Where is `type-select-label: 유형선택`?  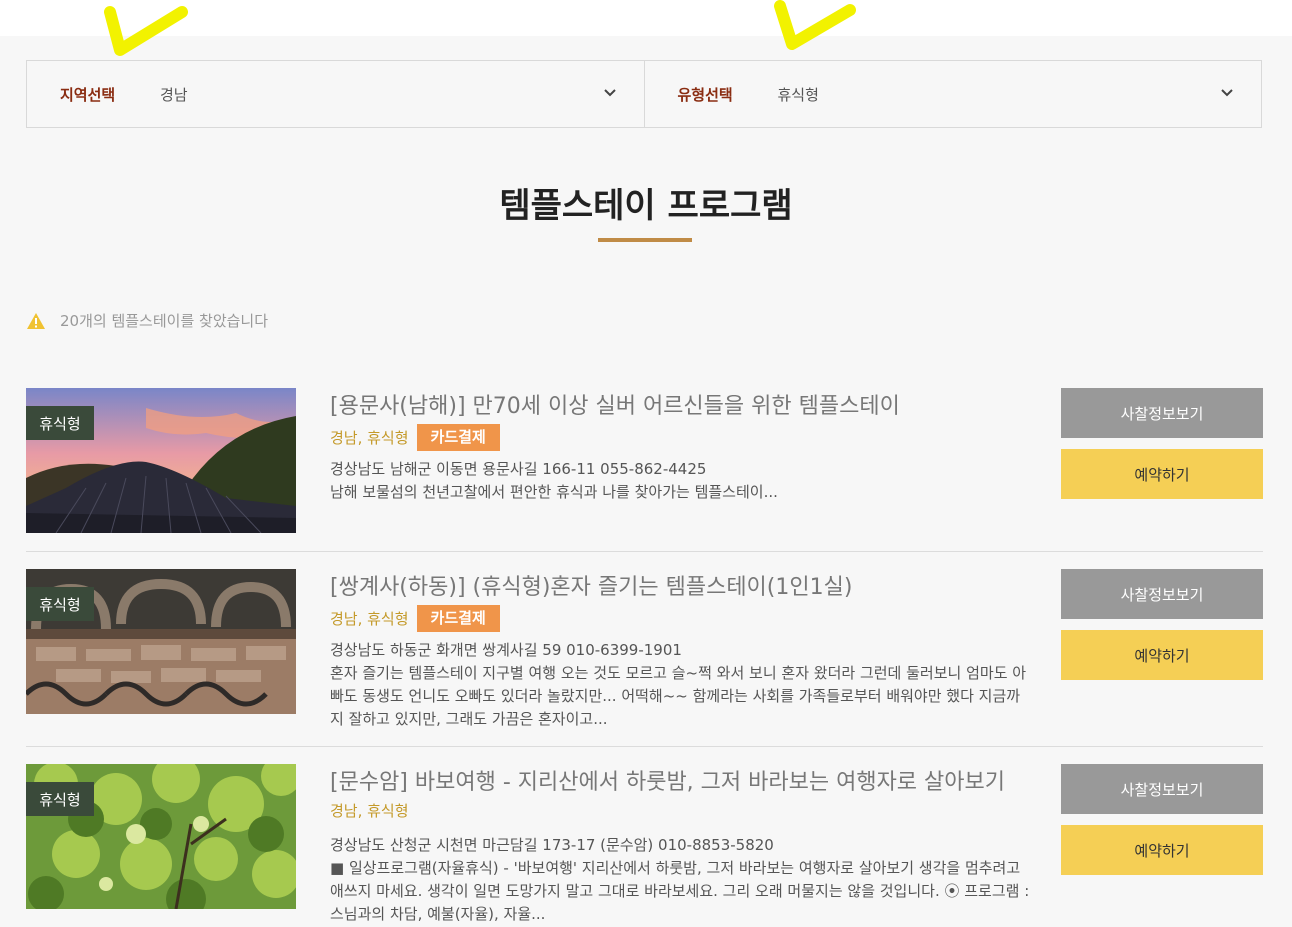
type-select-label: 유형선택 is located at coordinates (705, 94).